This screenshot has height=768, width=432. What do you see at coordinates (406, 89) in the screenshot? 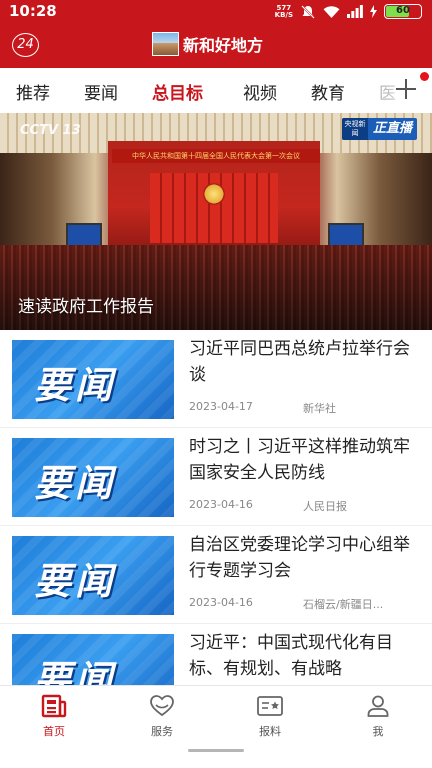
I see `add-channel-icon` at bounding box center [406, 89].